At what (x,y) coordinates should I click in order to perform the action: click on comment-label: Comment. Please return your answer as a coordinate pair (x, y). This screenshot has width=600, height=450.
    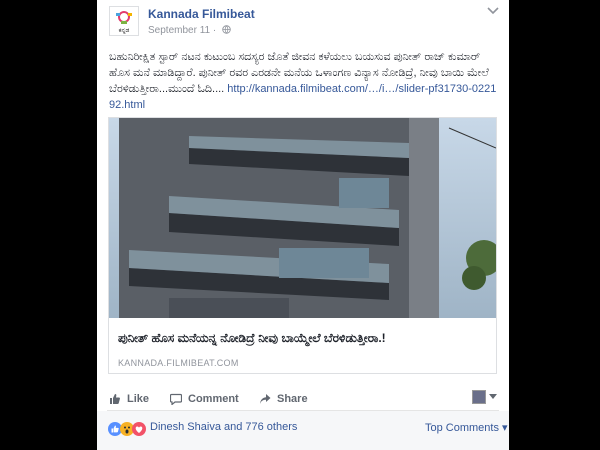
    Looking at the image, I should click on (213, 399).